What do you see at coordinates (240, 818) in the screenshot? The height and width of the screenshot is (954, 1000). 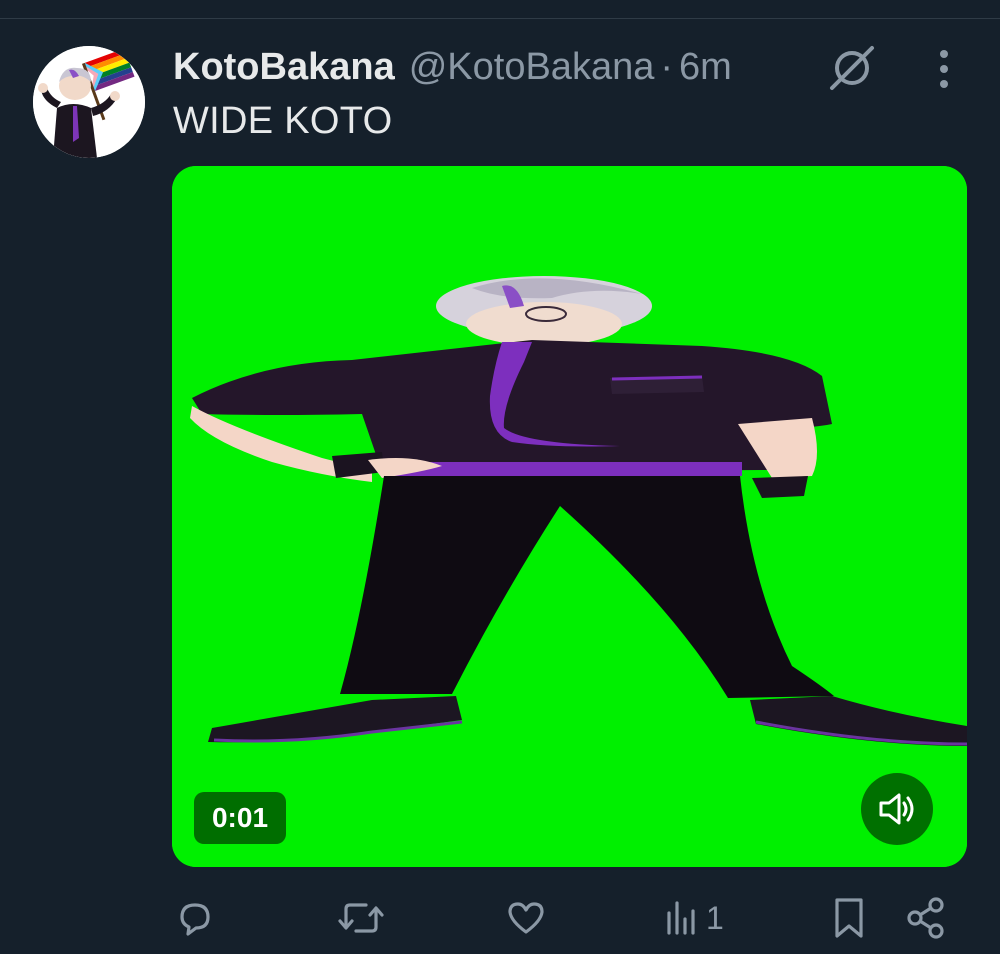 I see `video-timestamp: 0:01` at bounding box center [240, 818].